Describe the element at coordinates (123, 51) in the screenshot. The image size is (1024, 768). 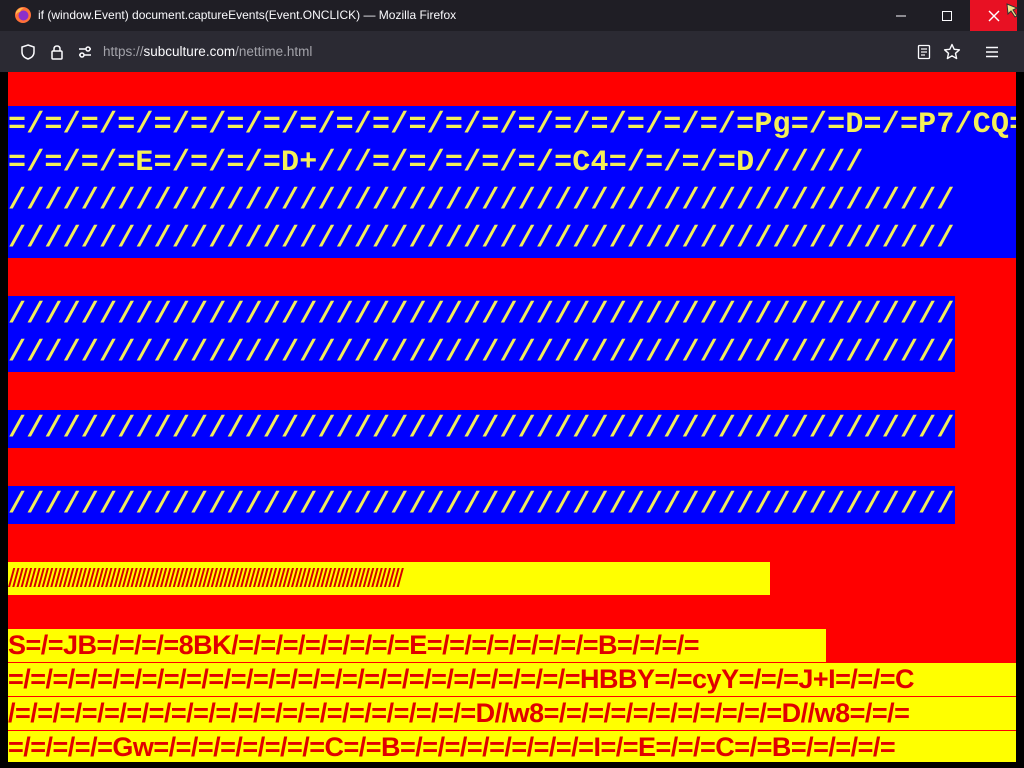
I see `url-scheme: https://` at that location.